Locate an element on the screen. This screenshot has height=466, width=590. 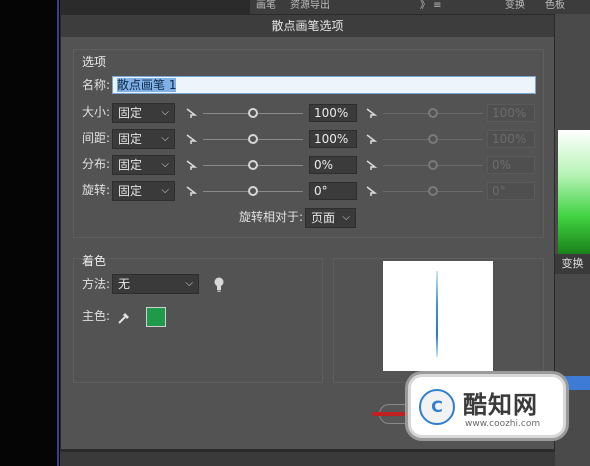
logo-char: C is located at coordinates (437, 406).